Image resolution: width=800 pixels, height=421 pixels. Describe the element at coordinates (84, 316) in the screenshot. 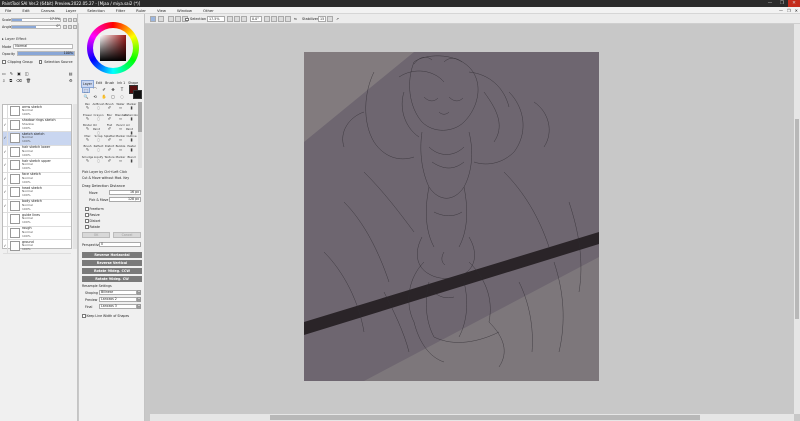

I see `keep-line-width-checkbox` at that location.